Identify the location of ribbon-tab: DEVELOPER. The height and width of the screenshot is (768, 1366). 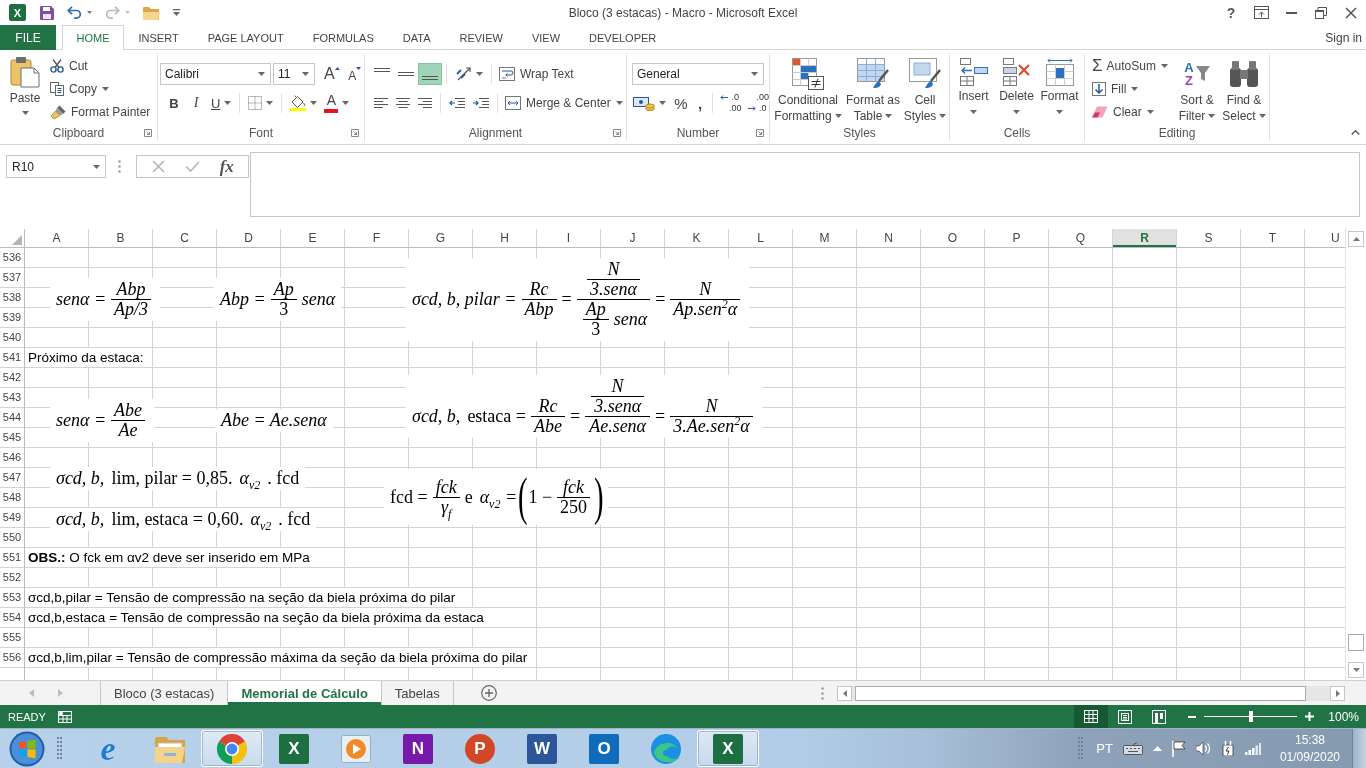
(622, 37).